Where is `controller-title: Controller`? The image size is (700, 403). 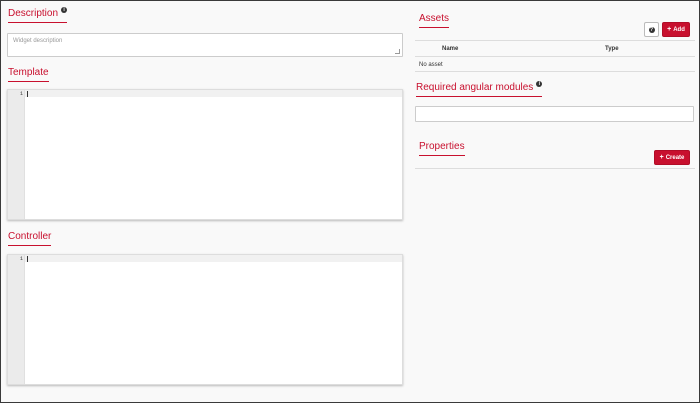 controller-title: Controller is located at coordinates (30, 238).